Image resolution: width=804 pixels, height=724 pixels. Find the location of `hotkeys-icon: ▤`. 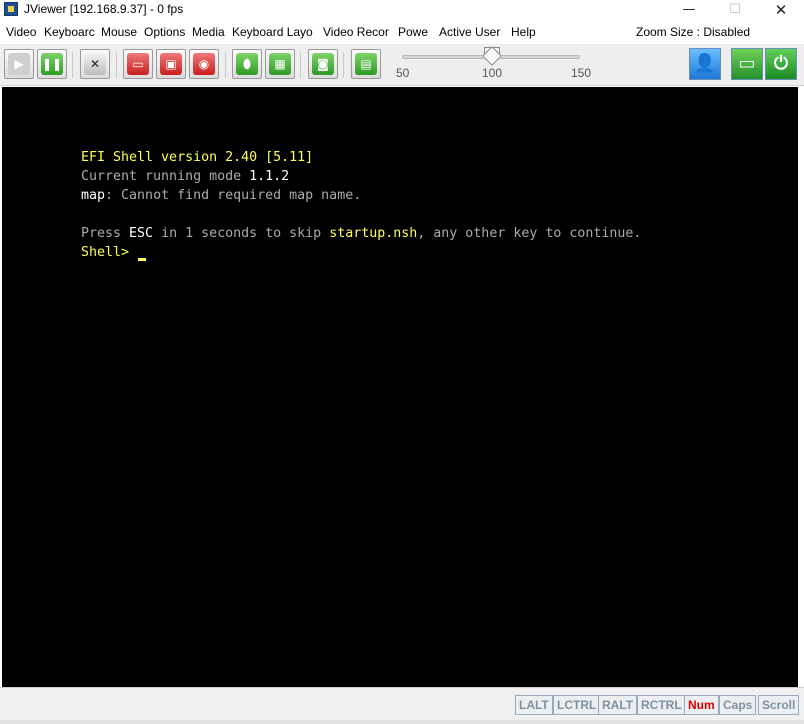

hotkeys-icon: ▤ is located at coordinates (366, 64).